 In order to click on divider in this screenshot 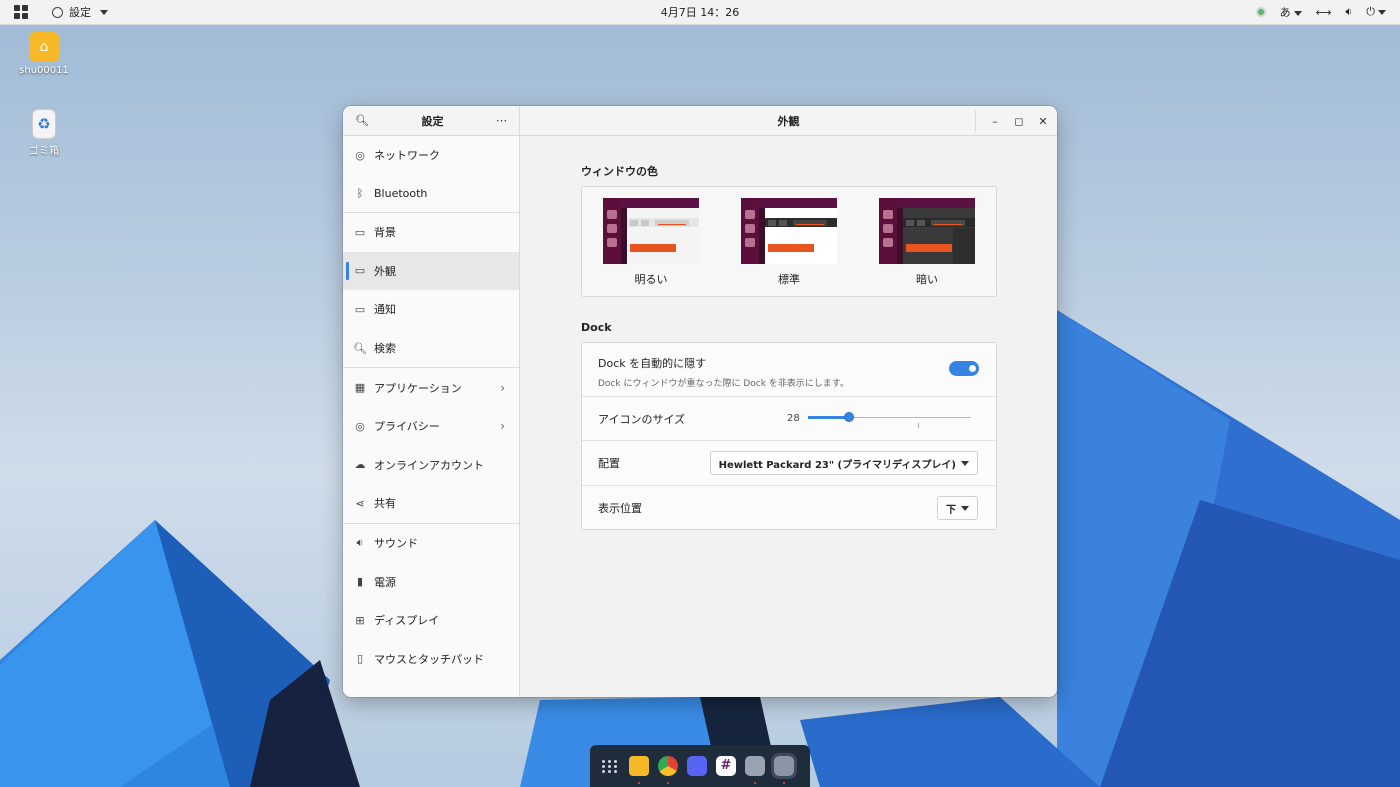, I will do `click(975, 121)`.